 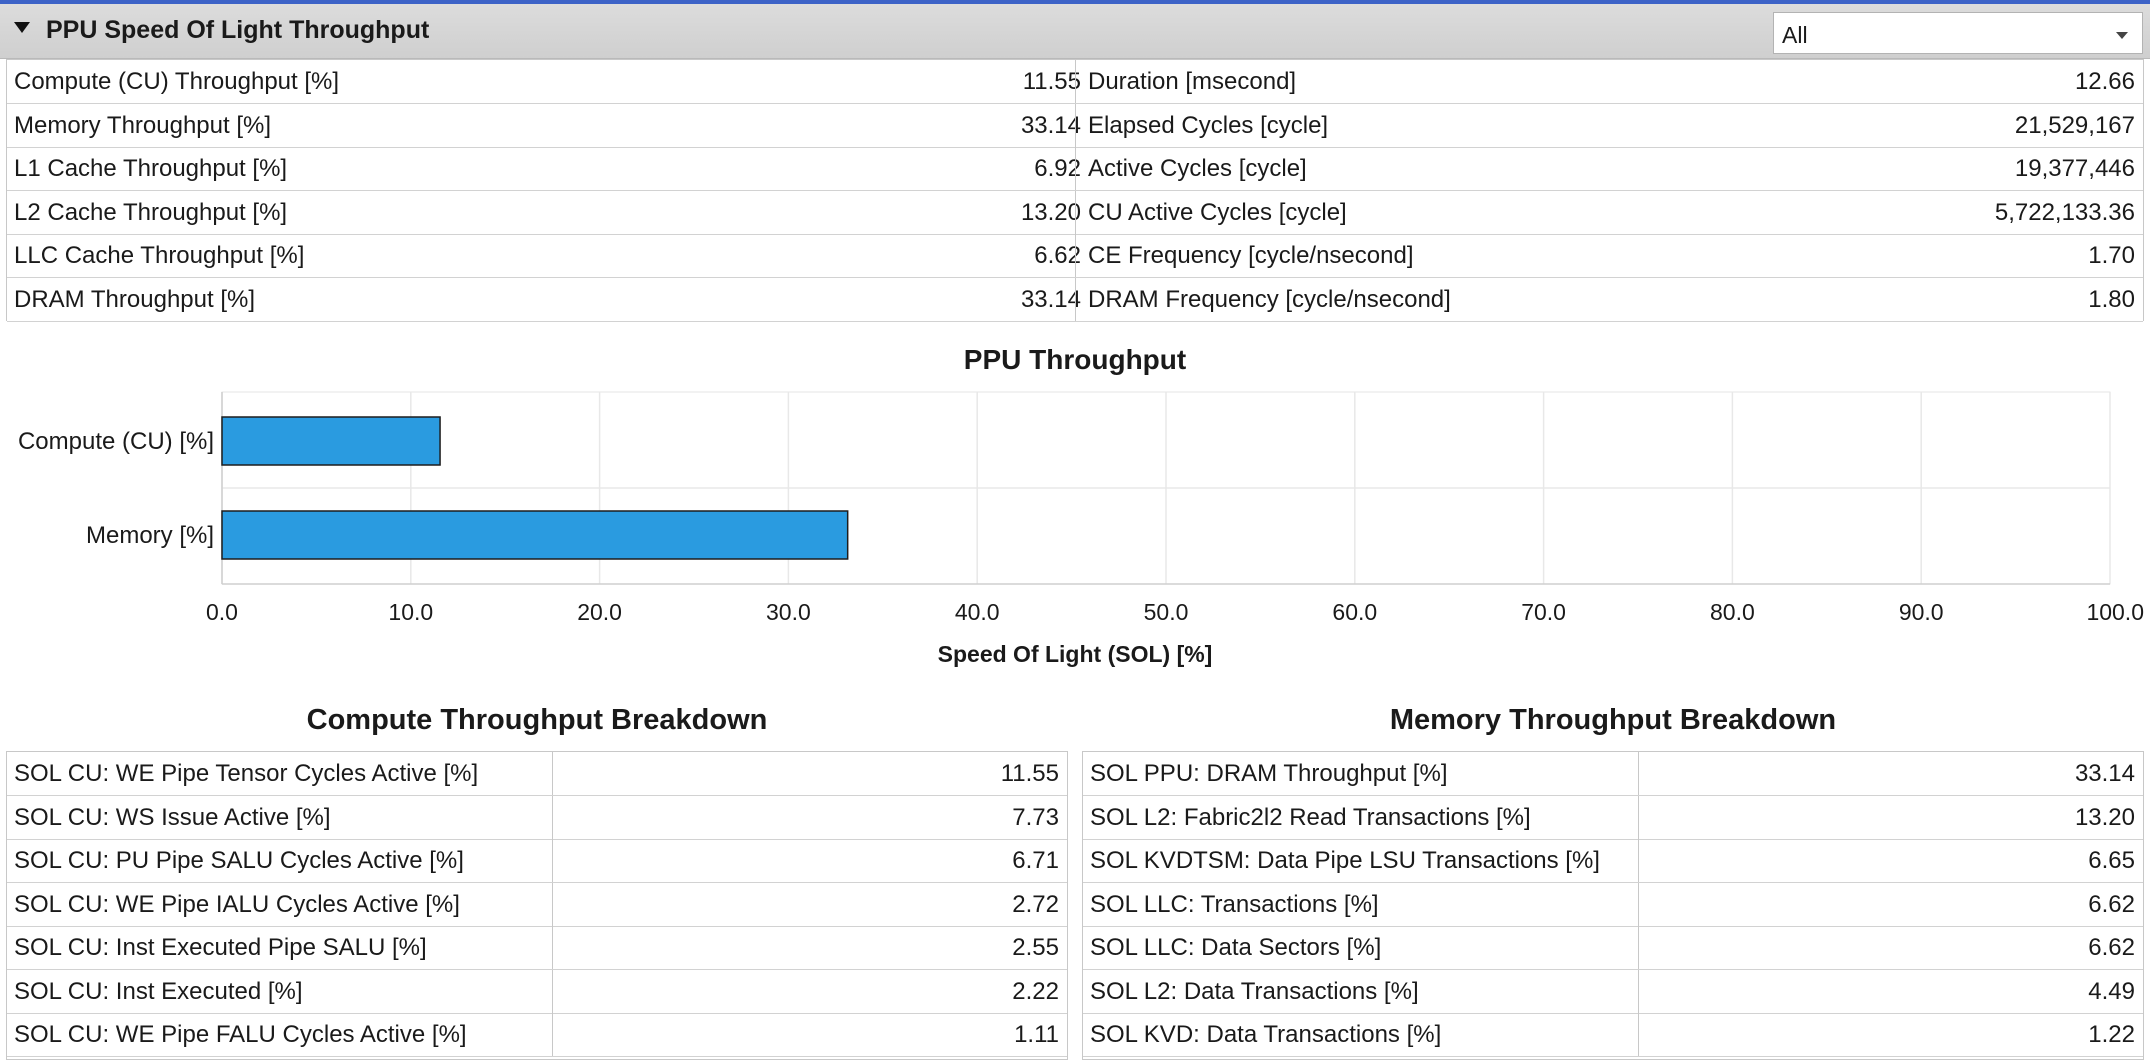 I want to click on breakdown-metric-value: 2.72, so click(x=1035, y=904).